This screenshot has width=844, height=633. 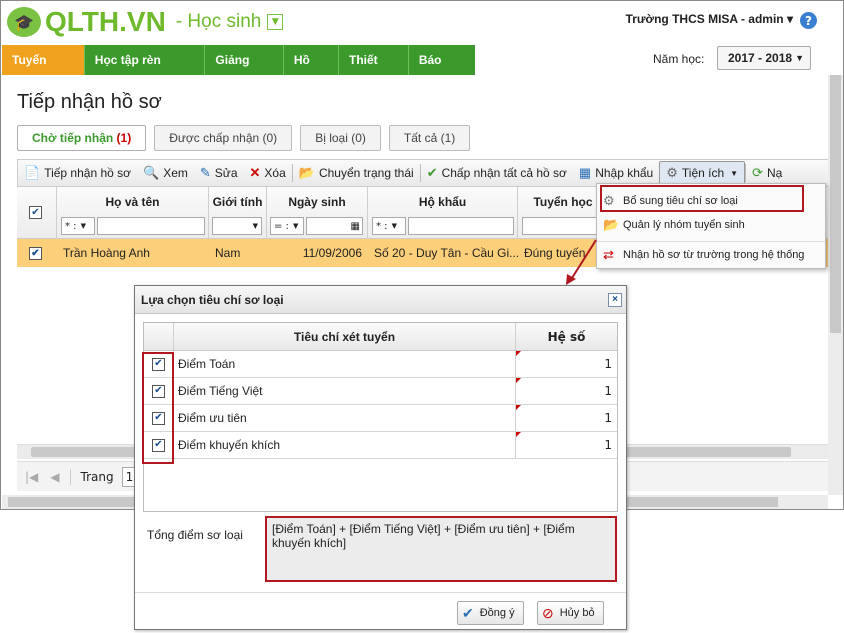 I want to click on folder-icon: 📂, so click(x=611, y=224).